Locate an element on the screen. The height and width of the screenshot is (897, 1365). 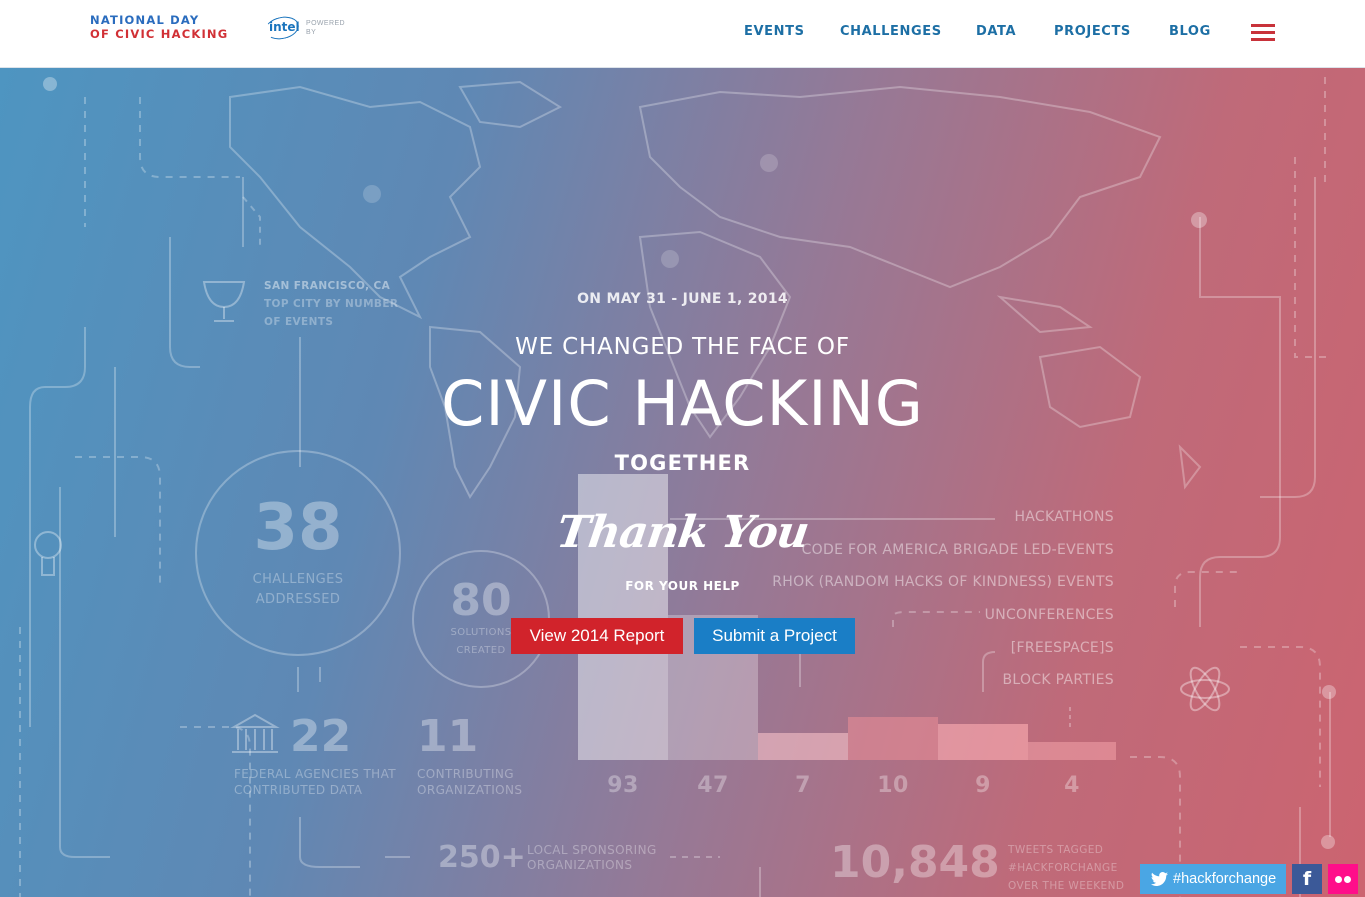
nav-blog: BLOG is located at coordinates (1190, 31).